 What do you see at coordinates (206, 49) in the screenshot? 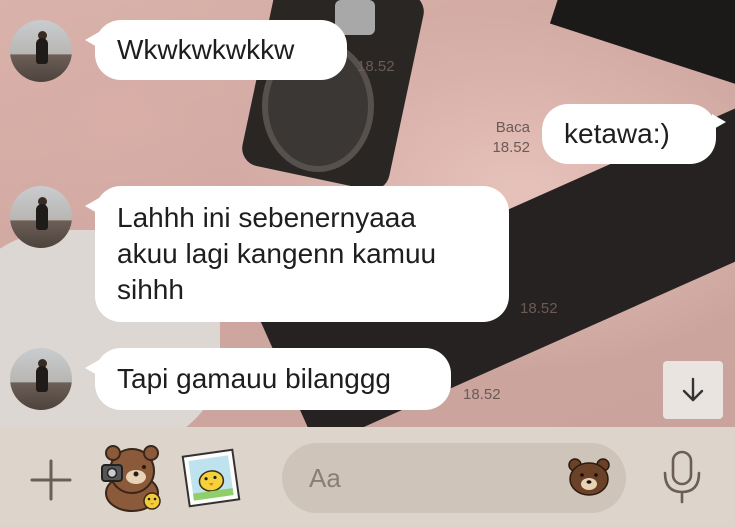
I see `message-text: Wkwkwkwkkw` at bounding box center [206, 49].